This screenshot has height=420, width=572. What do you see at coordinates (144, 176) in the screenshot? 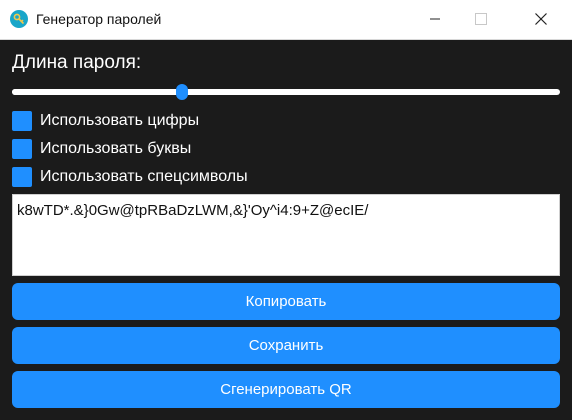
I see `symbols-label: Использовать спецсимволы` at bounding box center [144, 176].